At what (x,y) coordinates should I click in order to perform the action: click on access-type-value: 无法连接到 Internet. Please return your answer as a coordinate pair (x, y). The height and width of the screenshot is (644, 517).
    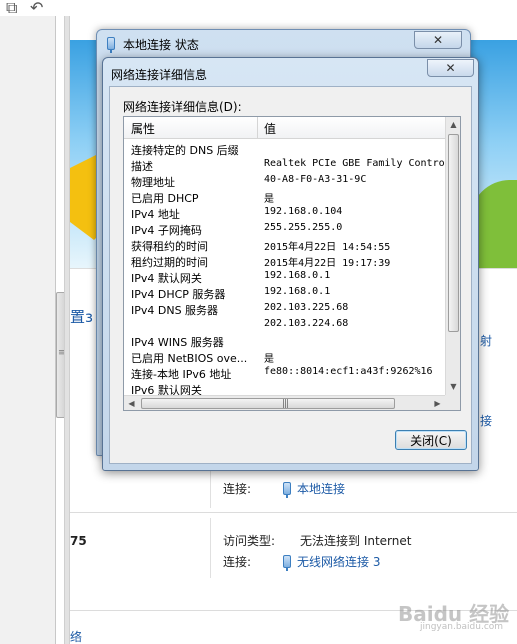
    Looking at the image, I should click on (356, 541).